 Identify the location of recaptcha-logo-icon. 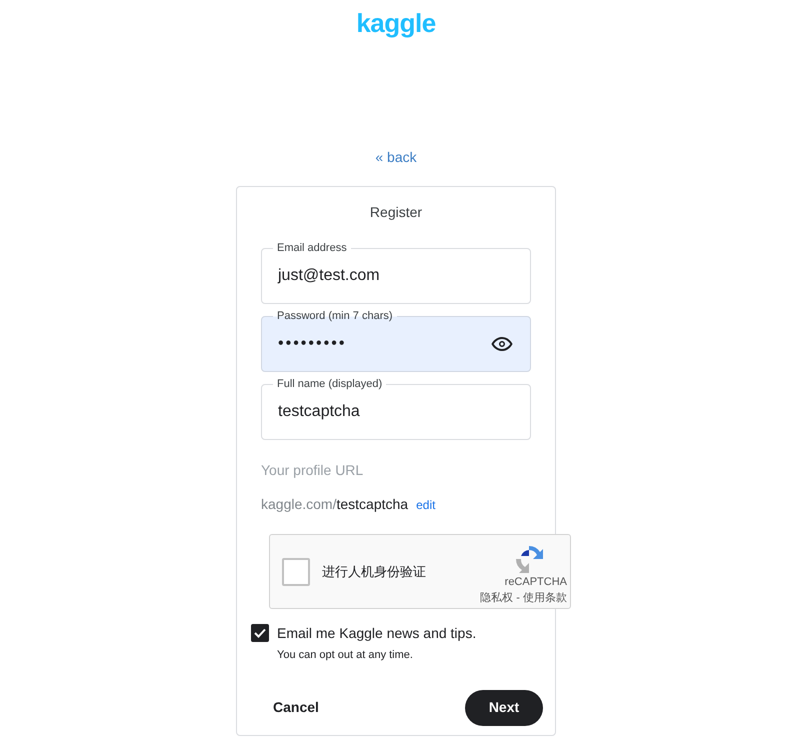
(529, 559).